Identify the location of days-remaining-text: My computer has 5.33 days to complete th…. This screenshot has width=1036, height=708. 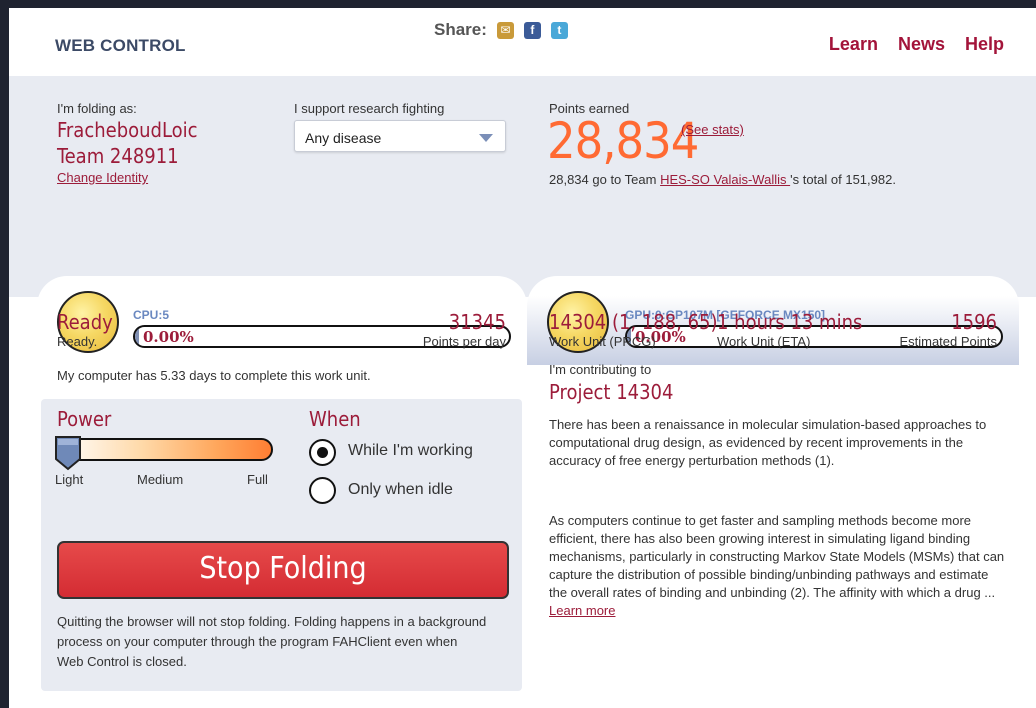
(214, 375).